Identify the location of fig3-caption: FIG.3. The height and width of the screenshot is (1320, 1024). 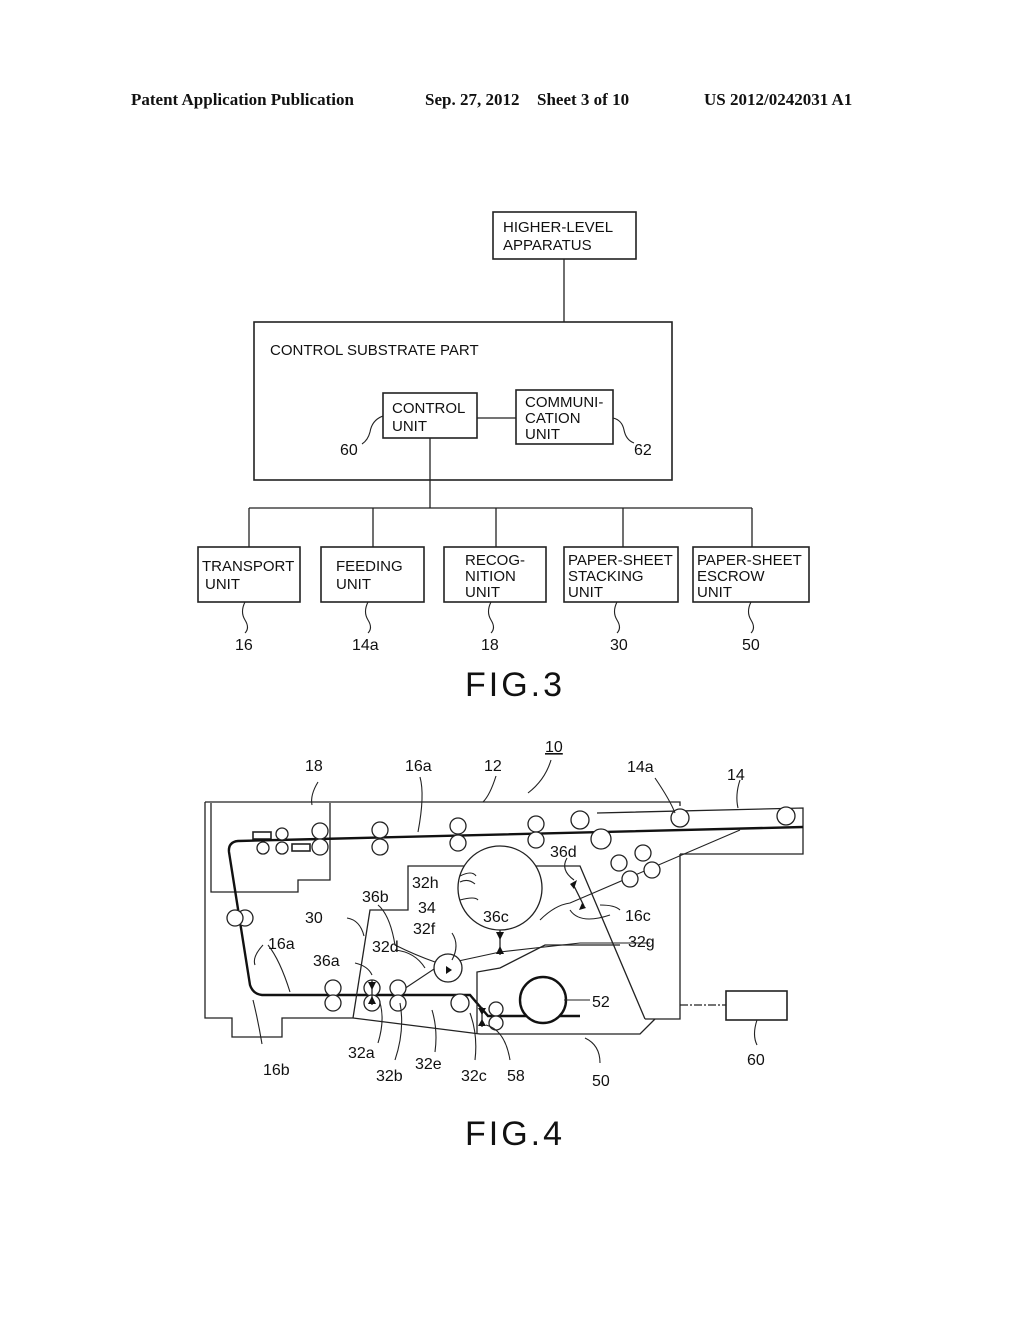
(515, 685).